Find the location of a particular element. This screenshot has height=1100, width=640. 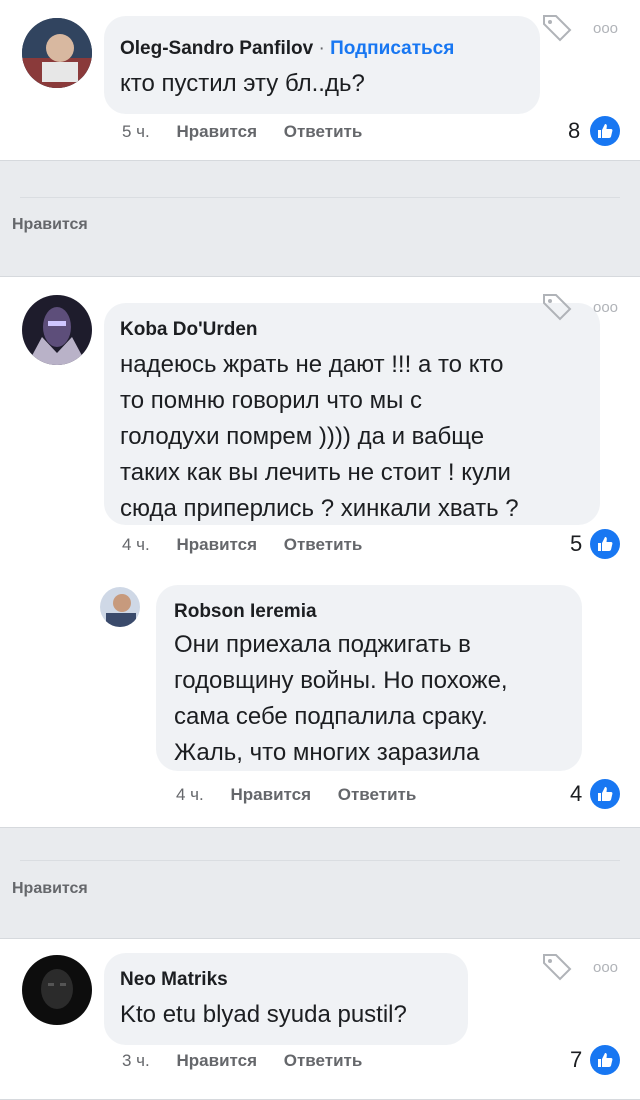

comment-meta: 3 ч. Нравится Ответить is located at coordinates (242, 1061).